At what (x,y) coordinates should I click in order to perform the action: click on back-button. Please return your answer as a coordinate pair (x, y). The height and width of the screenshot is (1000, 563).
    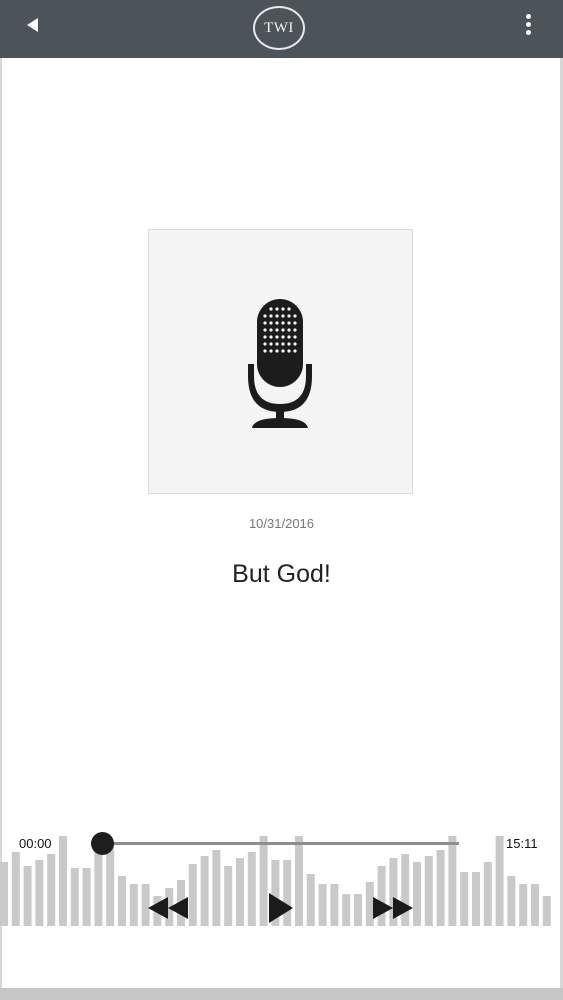
    Looking at the image, I should click on (37, 27).